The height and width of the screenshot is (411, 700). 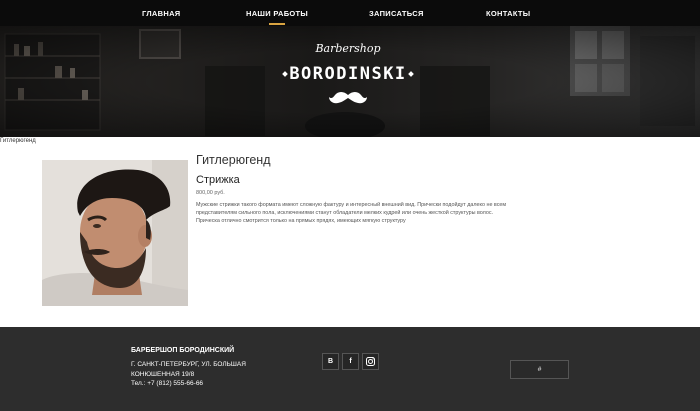 What do you see at coordinates (539, 369) in the screenshot?
I see `footer-hash-button: #` at bounding box center [539, 369].